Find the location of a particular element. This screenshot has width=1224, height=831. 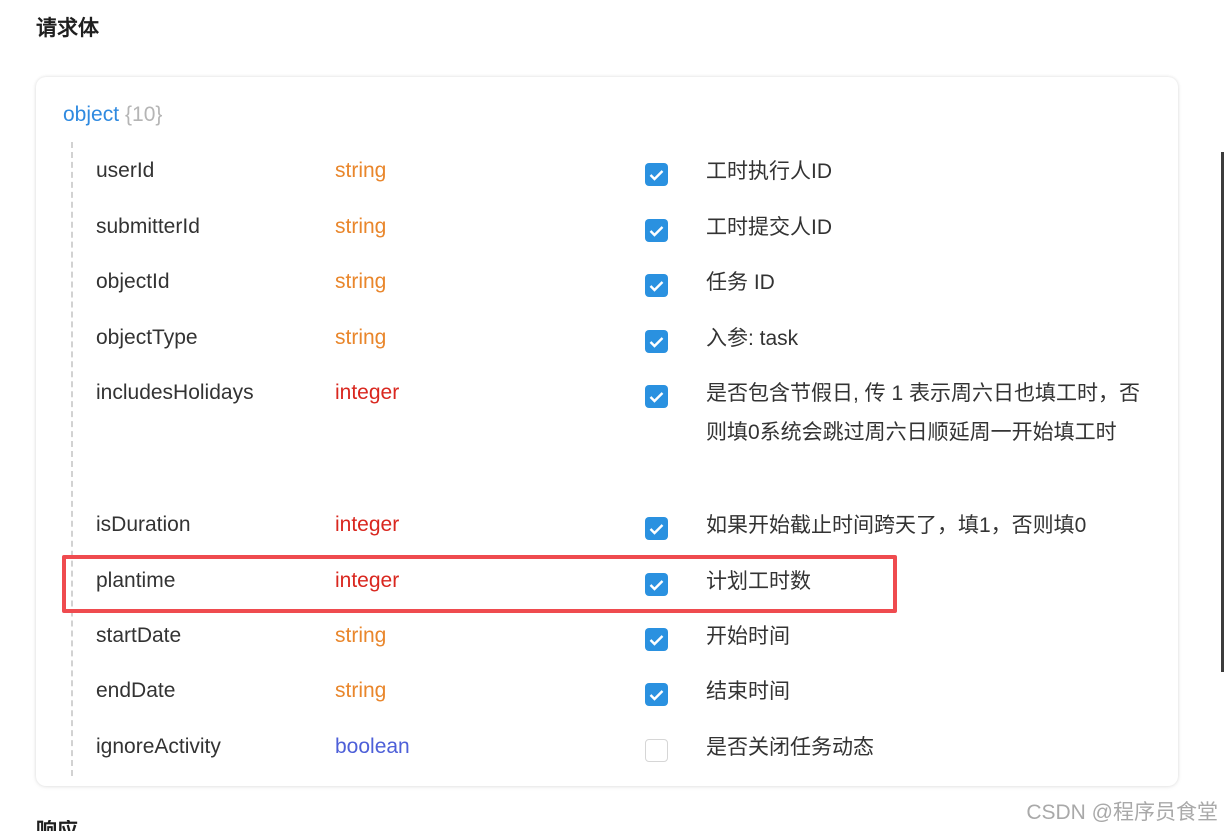

field-name: userId is located at coordinates (125, 170).